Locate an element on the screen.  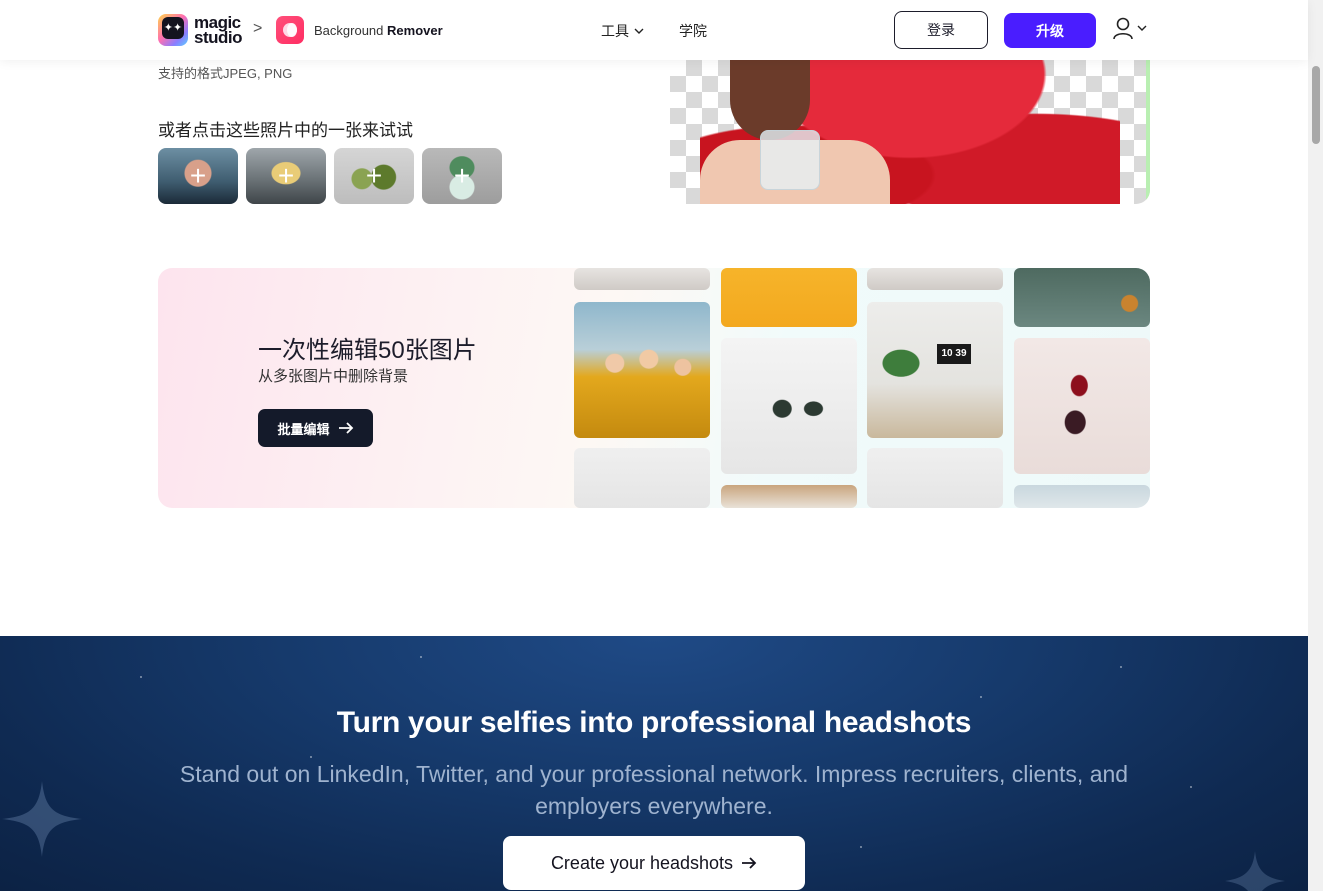
sample-succulent-plant: + is located at coordinates (462, 176).